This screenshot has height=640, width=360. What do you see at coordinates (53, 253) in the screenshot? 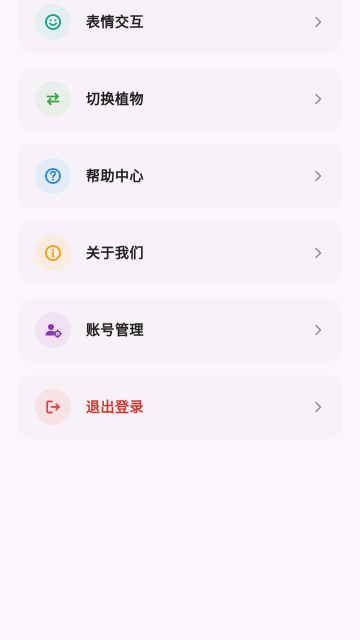
I see `info-circle-icon` at bounding box center [53, 253].